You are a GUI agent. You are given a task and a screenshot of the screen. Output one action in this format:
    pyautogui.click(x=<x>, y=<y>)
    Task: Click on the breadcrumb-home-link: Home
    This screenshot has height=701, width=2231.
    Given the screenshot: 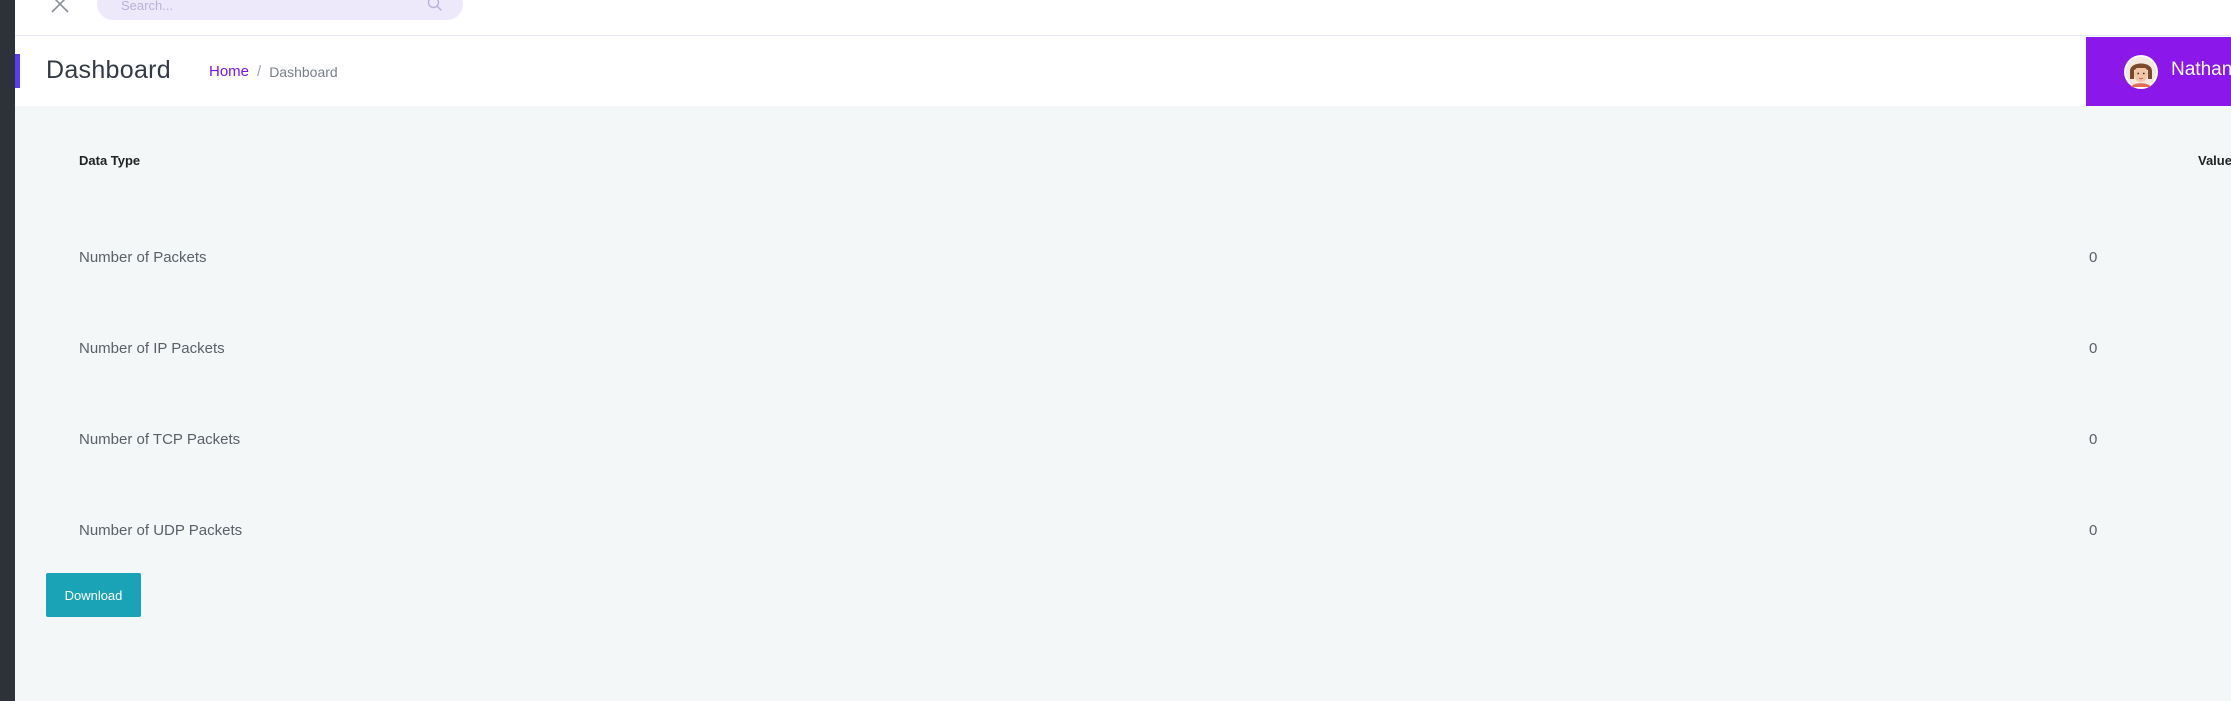 What is the action you would take?
    pyautogui.click(x=229, y=71)
    